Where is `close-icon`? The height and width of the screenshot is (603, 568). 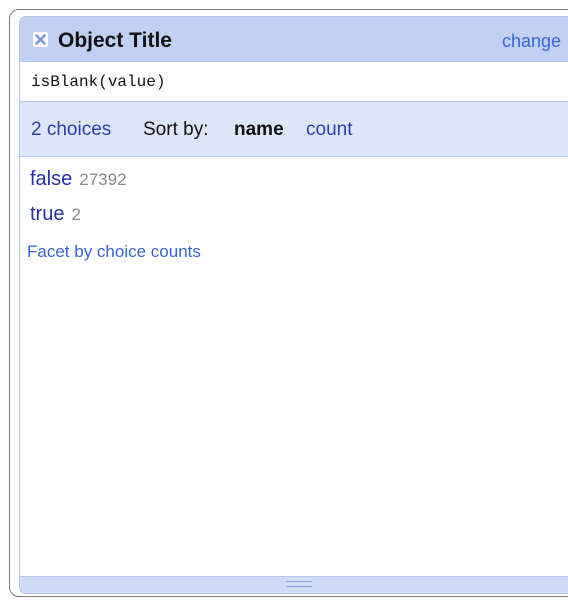
close-icon is located at coordinates (40, 39).